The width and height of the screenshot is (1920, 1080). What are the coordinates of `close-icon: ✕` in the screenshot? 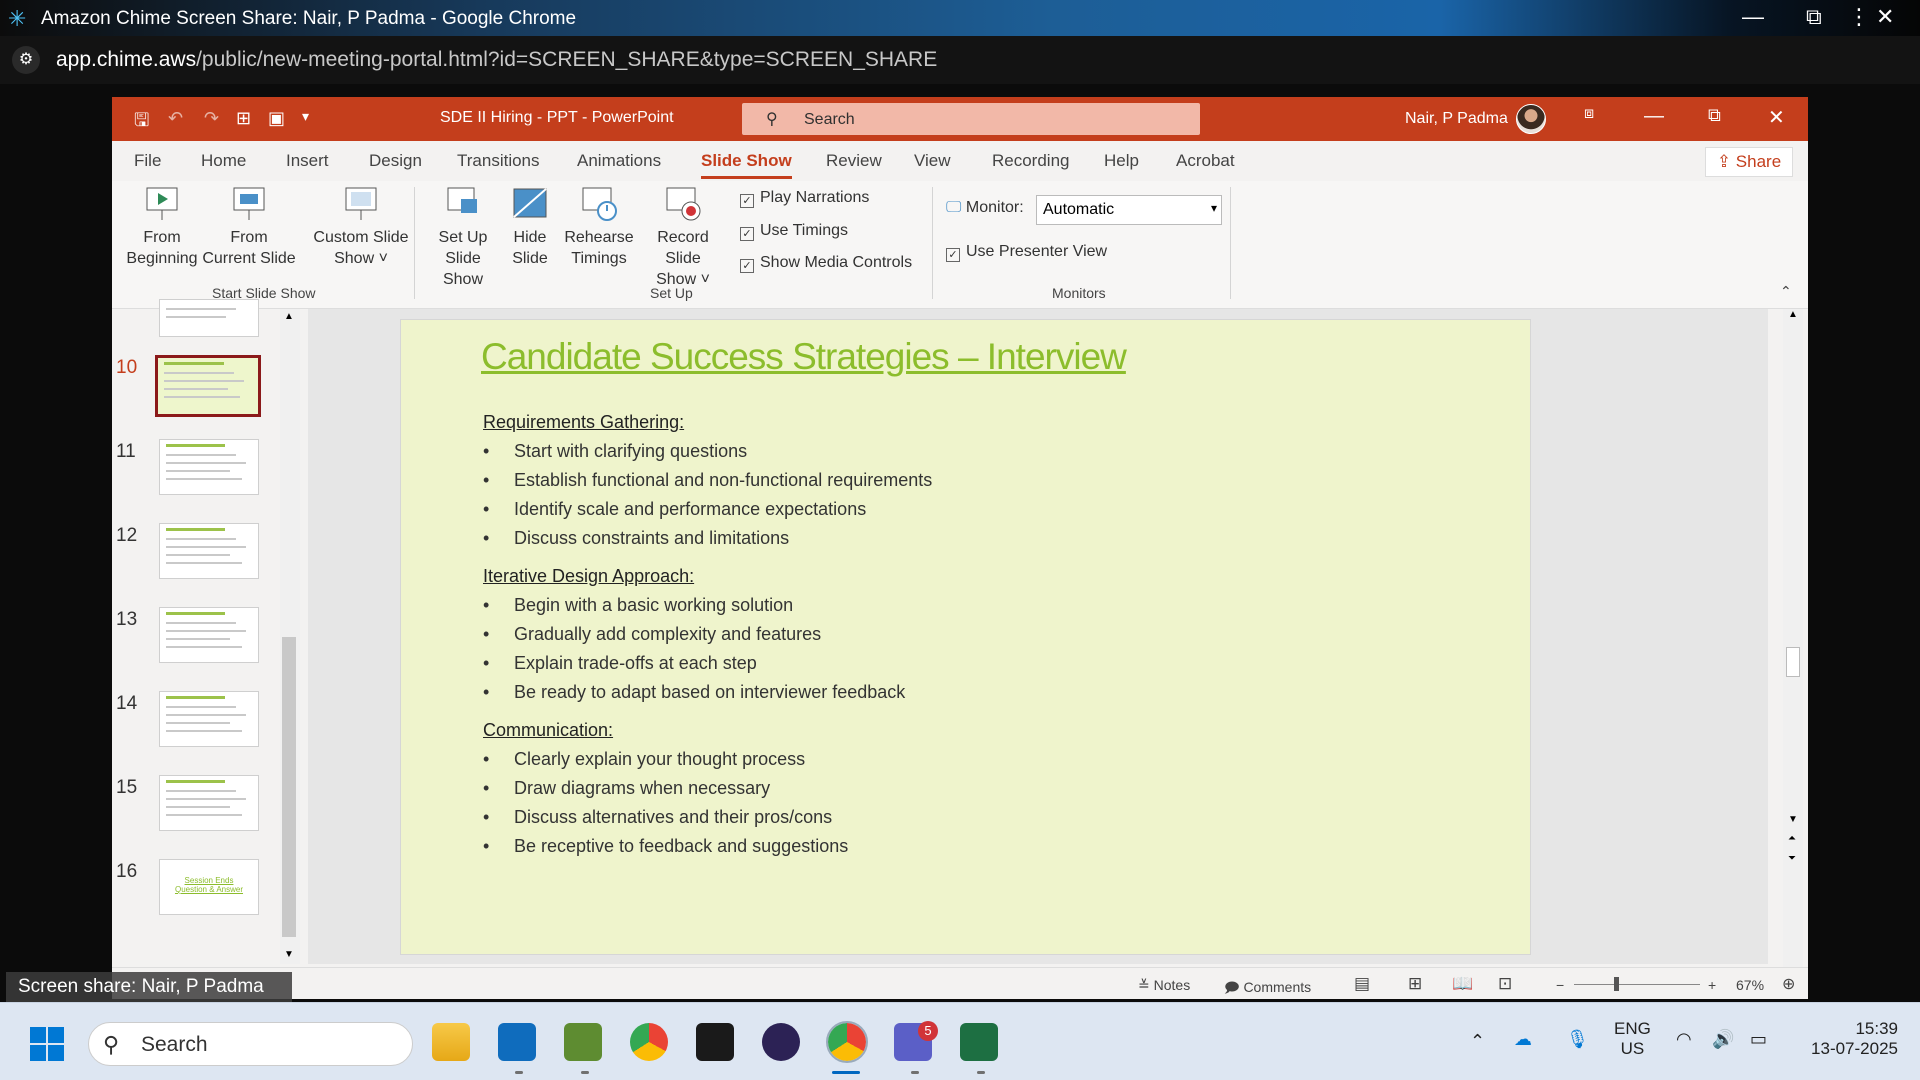 It's located at (1885, 17).